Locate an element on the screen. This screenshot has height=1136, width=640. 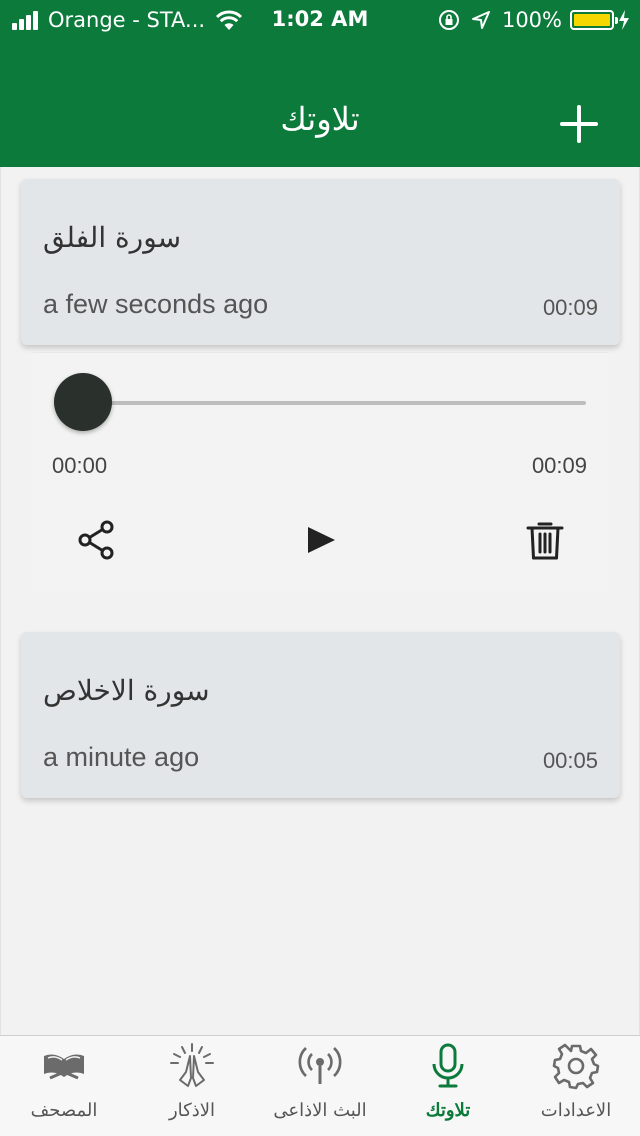
recording-card: سورة الفلق a few seconds ago 00:09 is located at coordinates (320, 262).